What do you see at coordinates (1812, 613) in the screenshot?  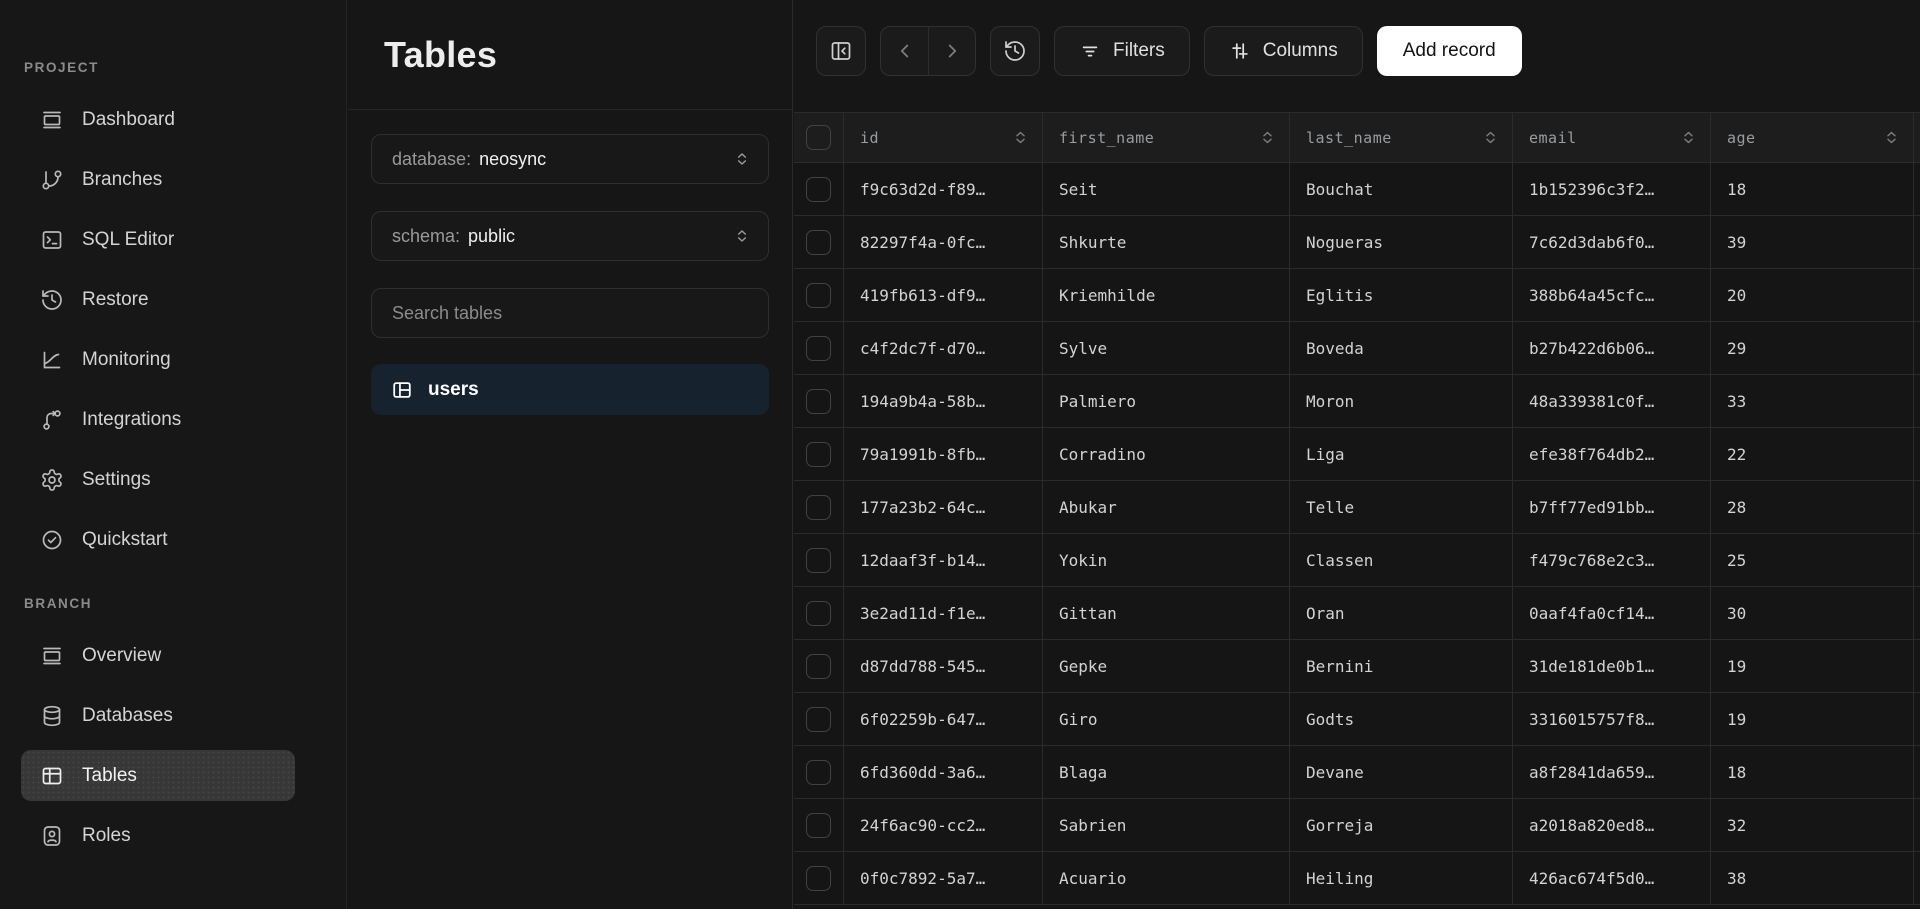 I see `cell-age: 30` at bounding box center [1812, 613].